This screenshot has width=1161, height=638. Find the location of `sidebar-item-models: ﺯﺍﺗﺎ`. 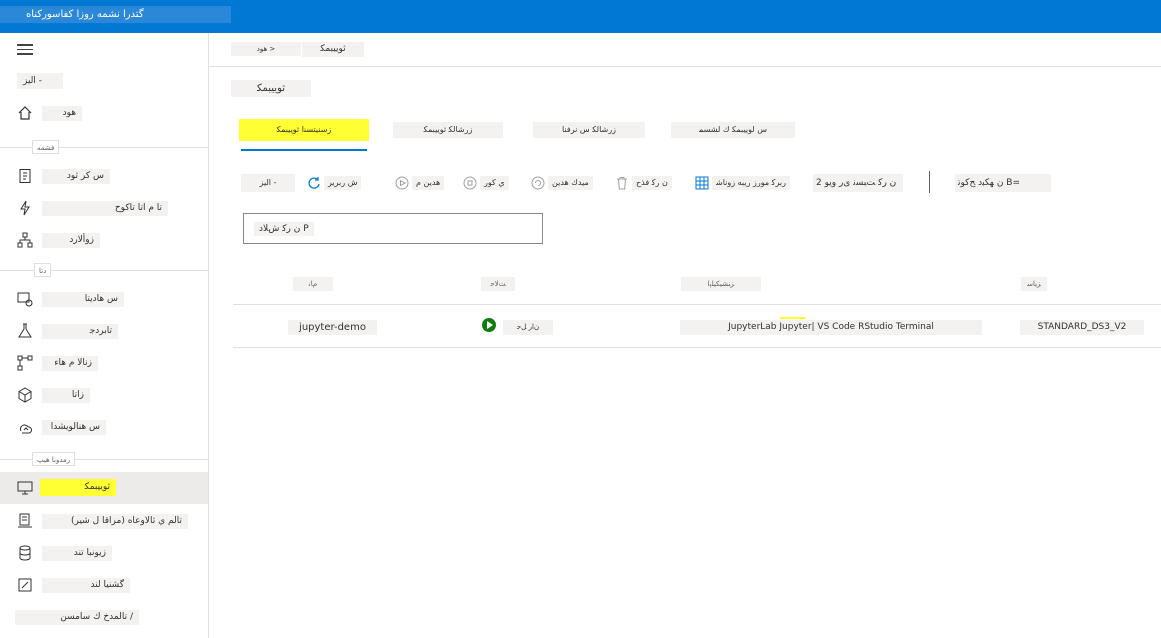

sidebar-item-models: ﺯﺍﺗﺎ is located at coordinates (104, 395).